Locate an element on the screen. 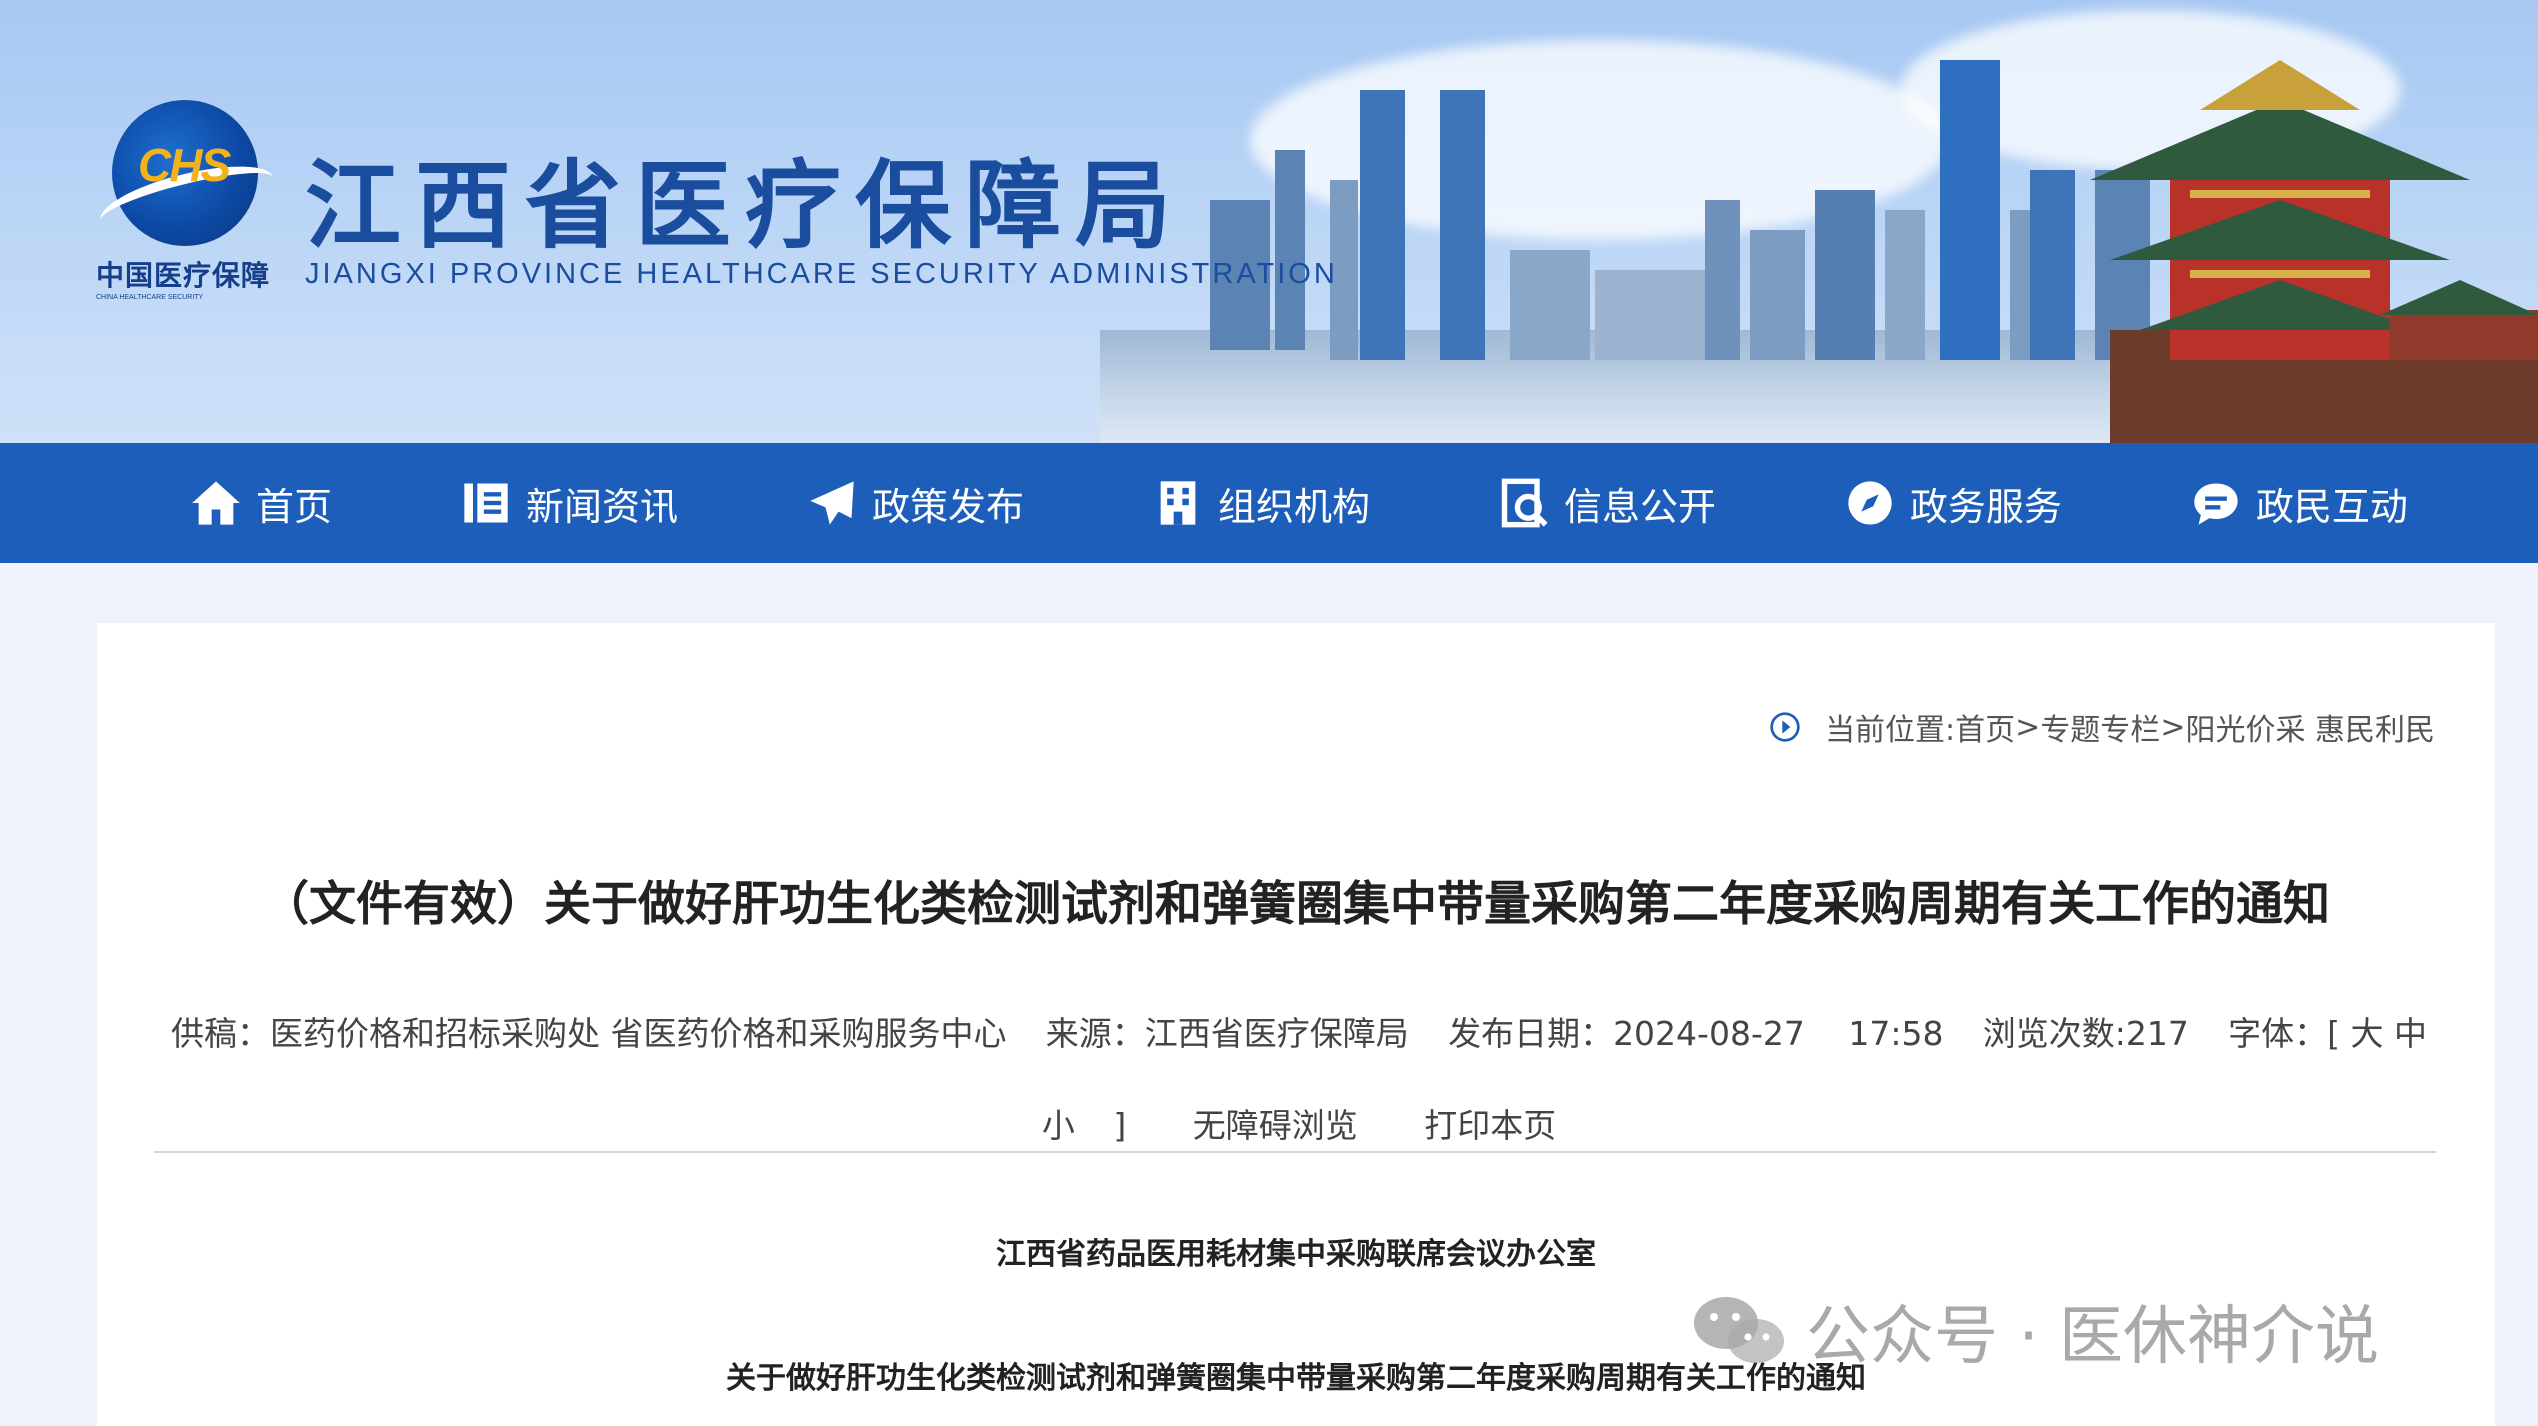 This screenshot has width=2538, height=1426. nav-item-news: 新闻资讯 is located at coordinates (569, 503).